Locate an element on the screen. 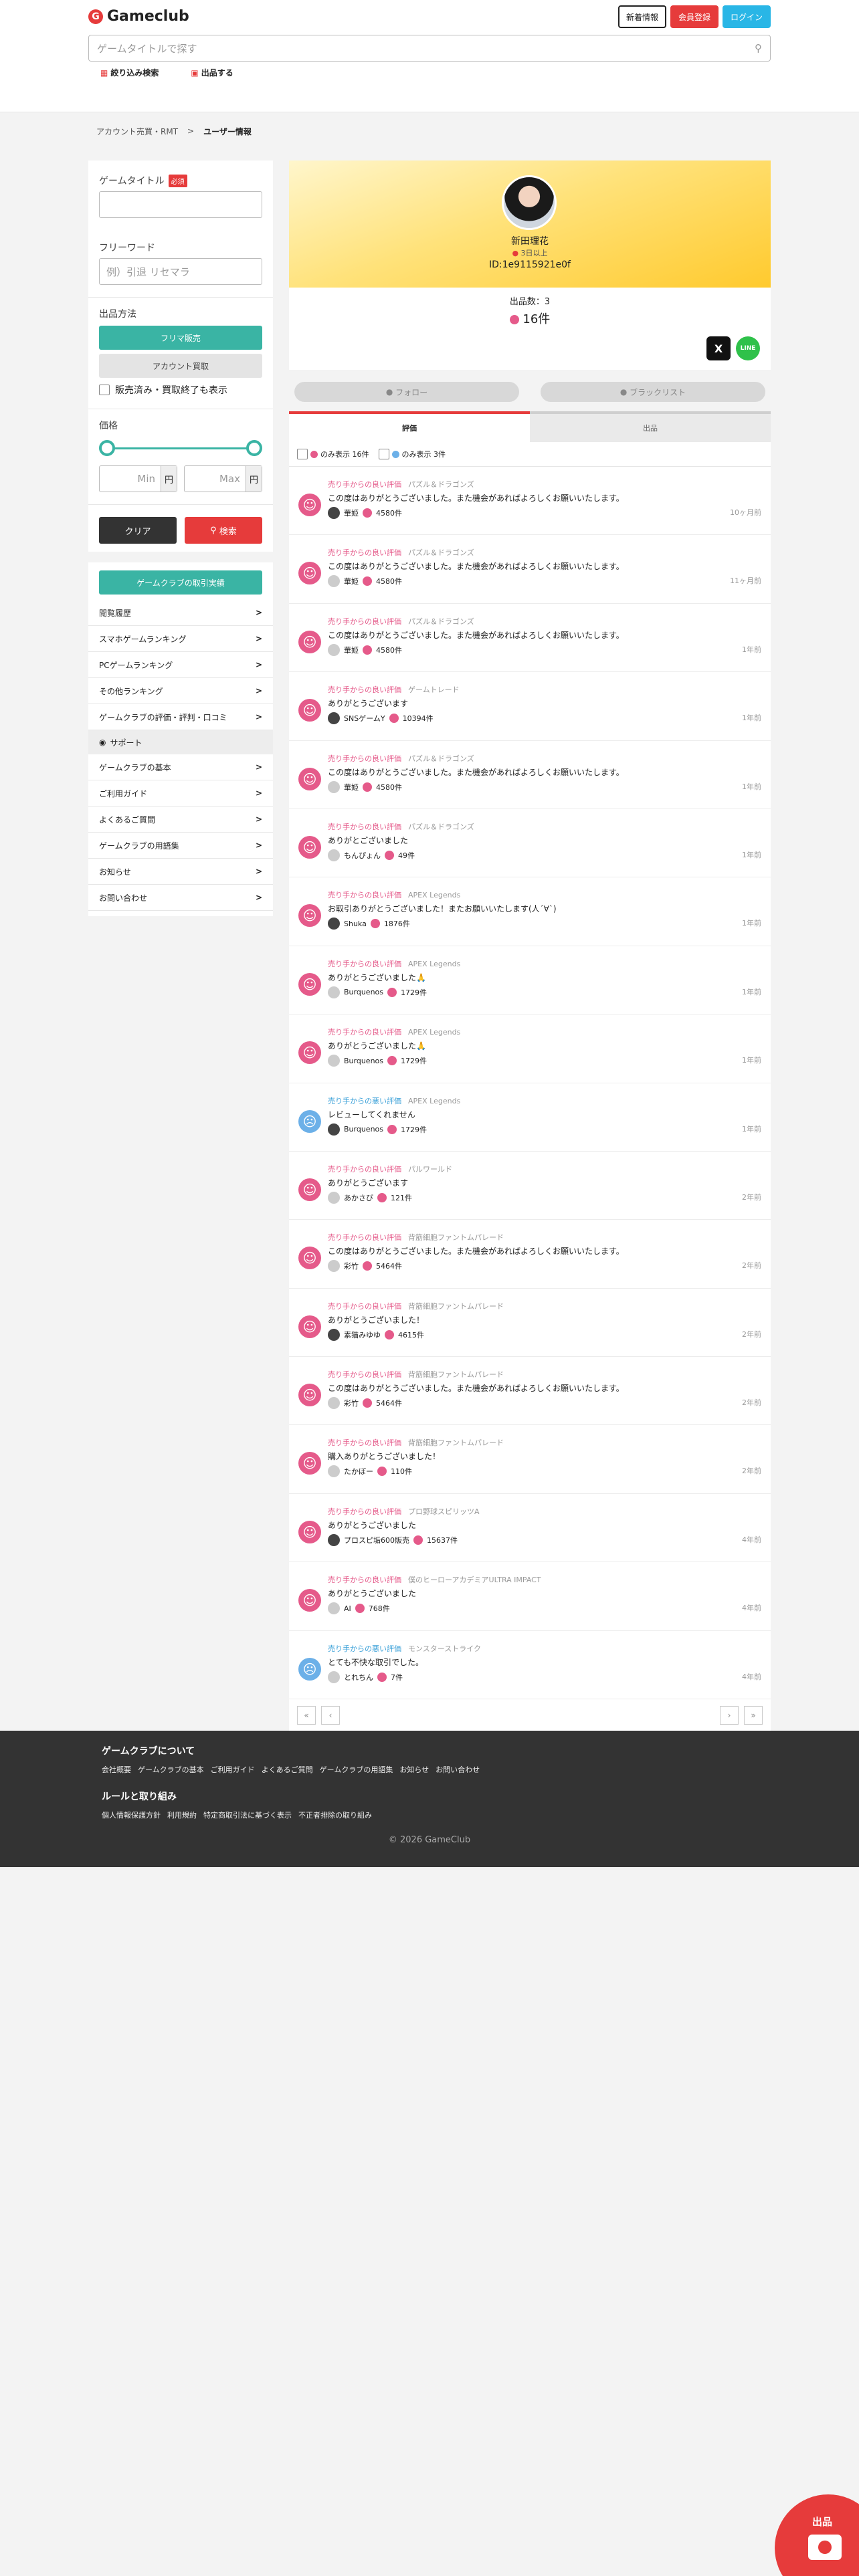 Image resolution: width=859 pixels, height=2576 pixels. bad-only-filter: のみ表示 3件 is located at coordinates (412, 454).